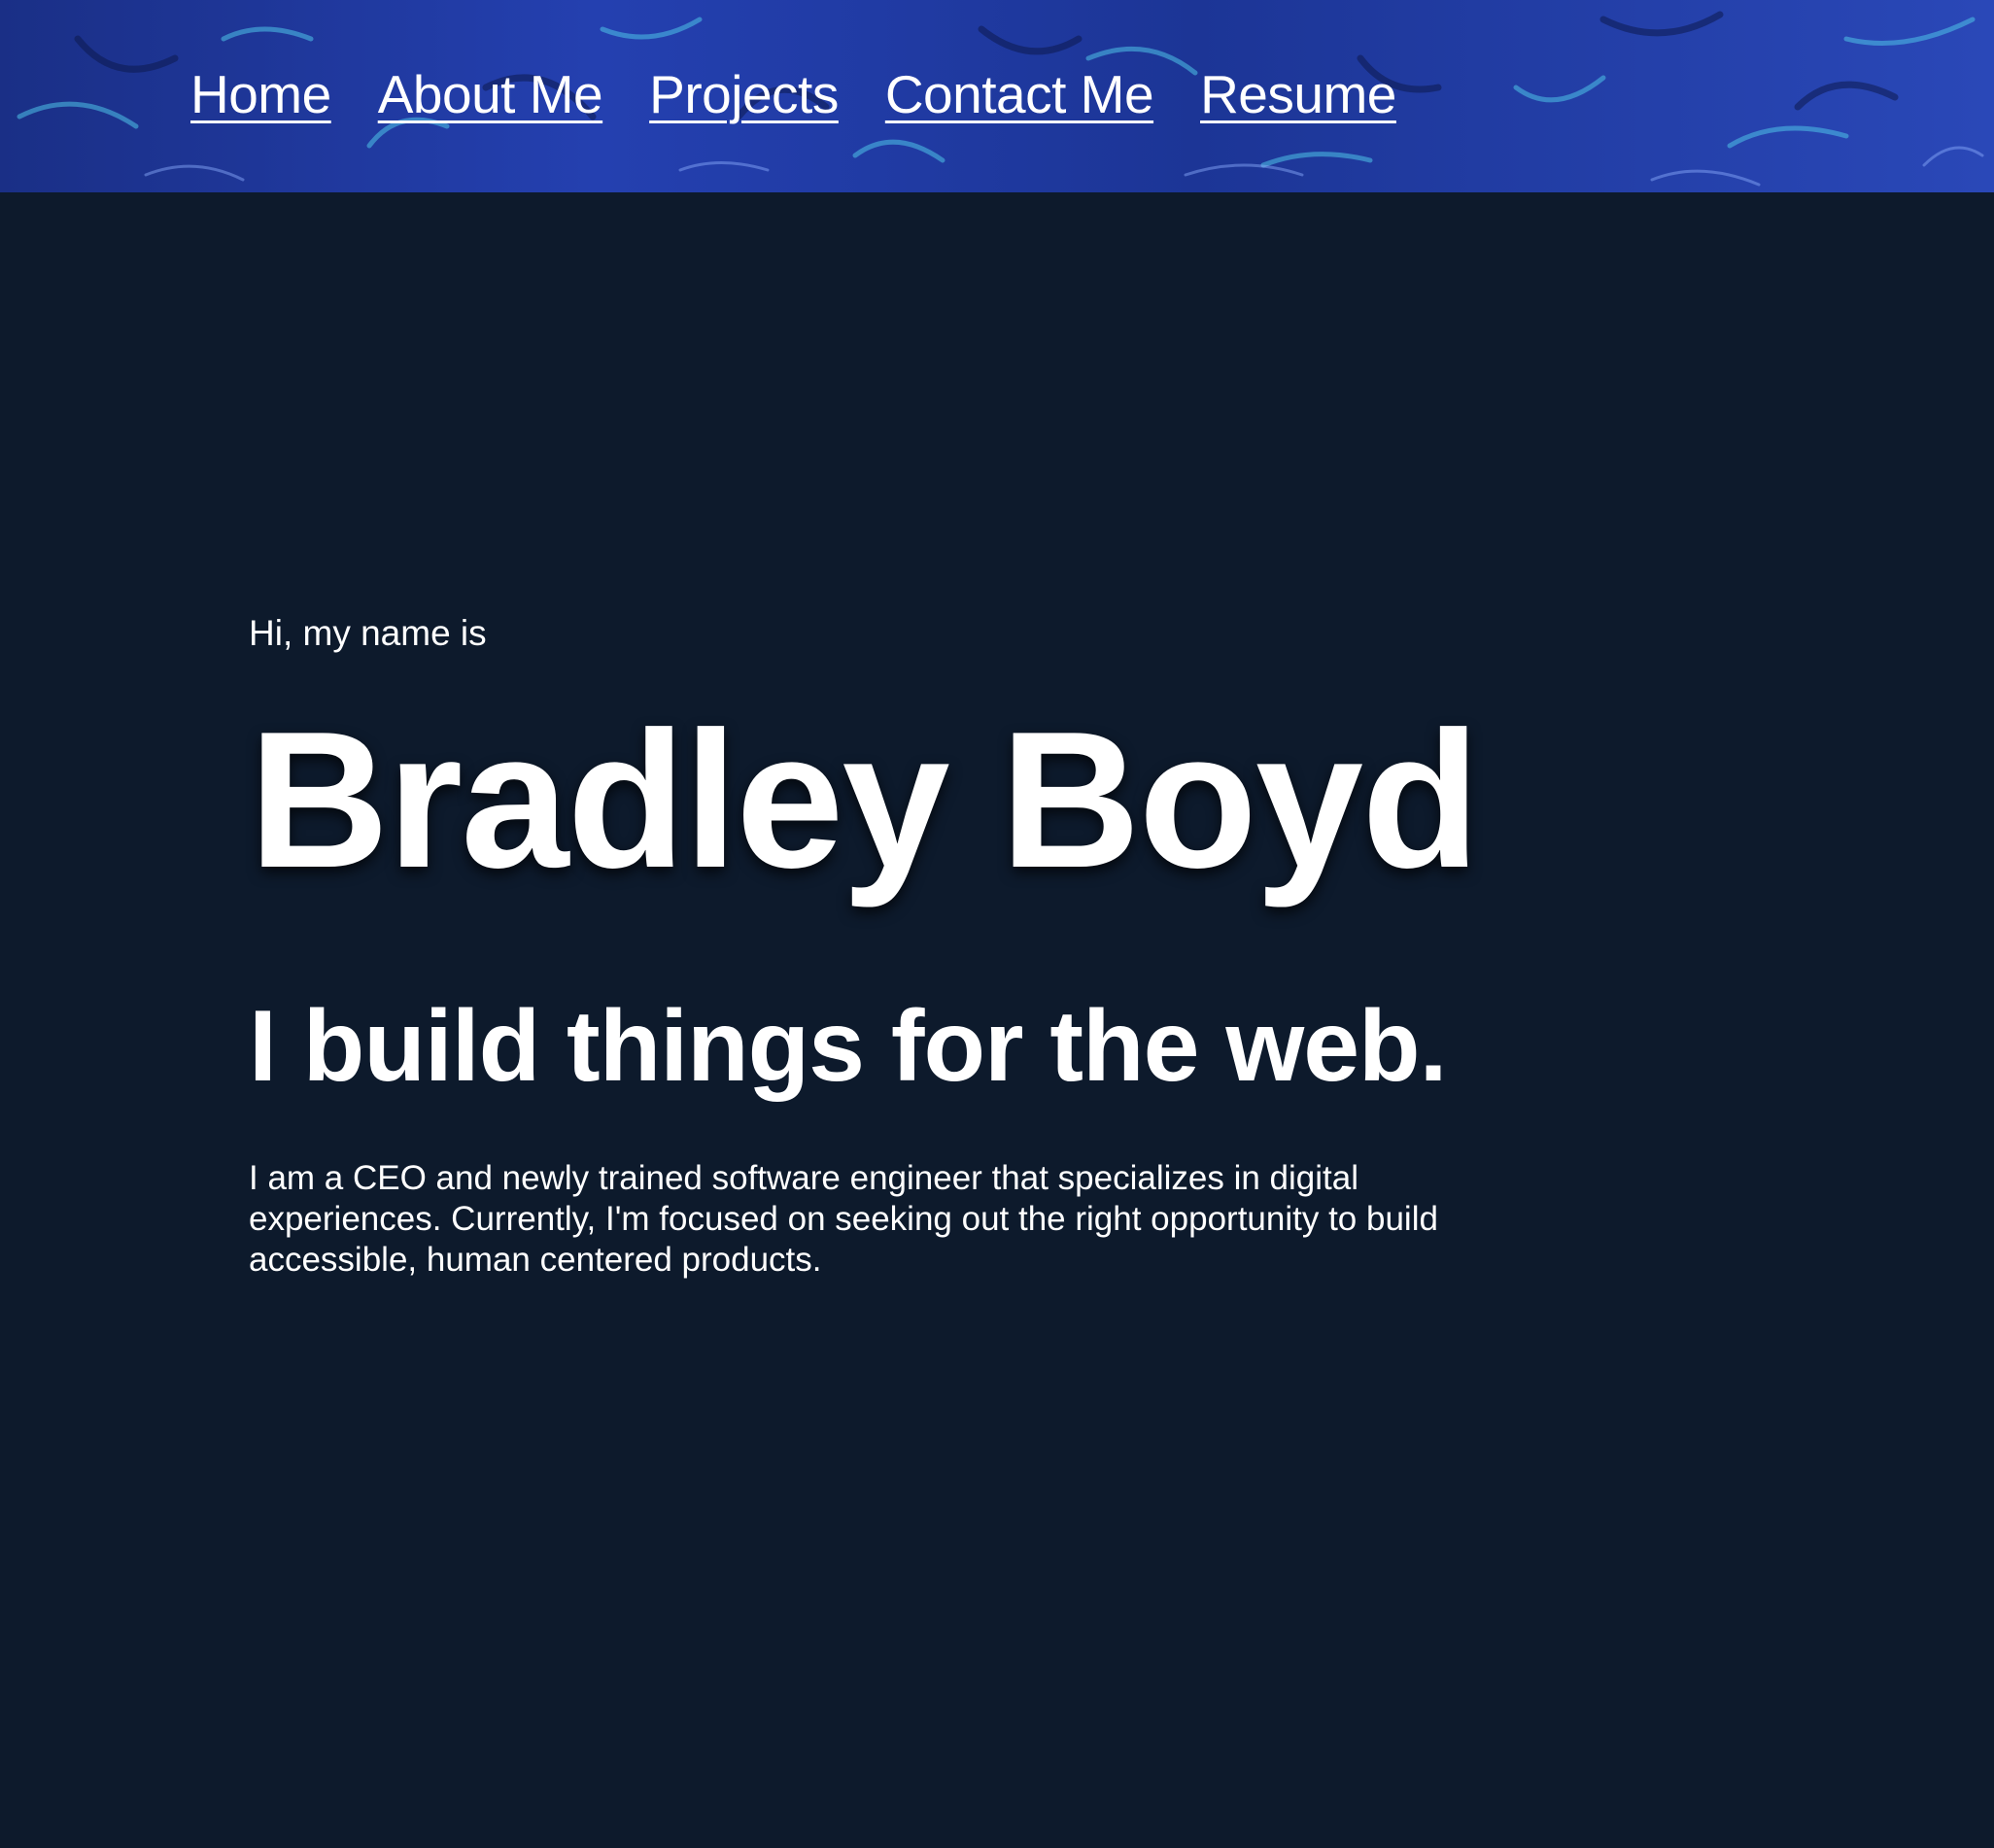 This screenshot has width=1994, height=1848. What do you see at coordinates (1019, 94) in the screenshot?
I see `nav-link-contact-me: Contact Me` at bounding box center [1019, 94].